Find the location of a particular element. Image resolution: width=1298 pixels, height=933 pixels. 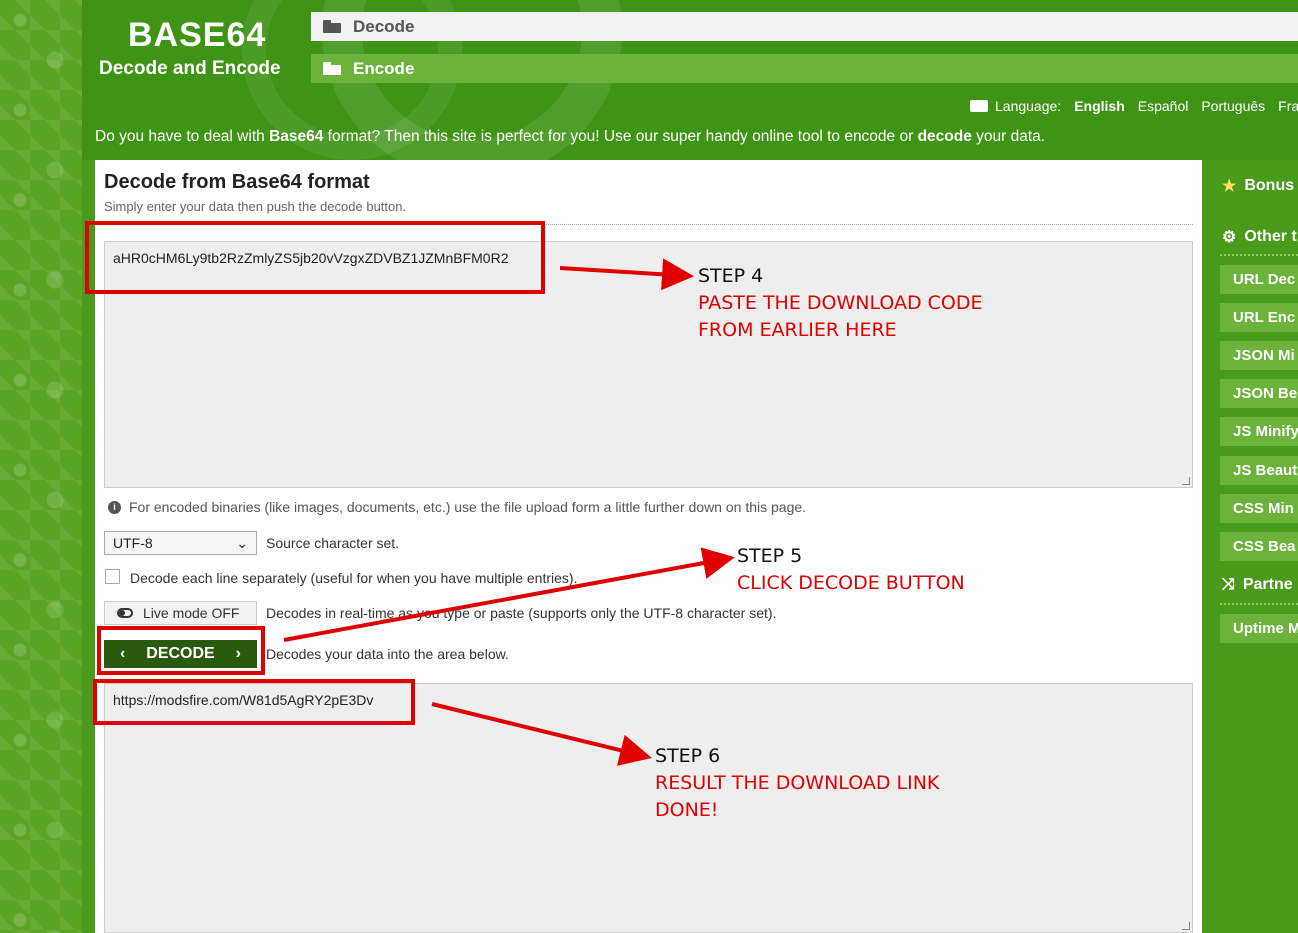

step4-arrow is located at coordinates (626, 274).